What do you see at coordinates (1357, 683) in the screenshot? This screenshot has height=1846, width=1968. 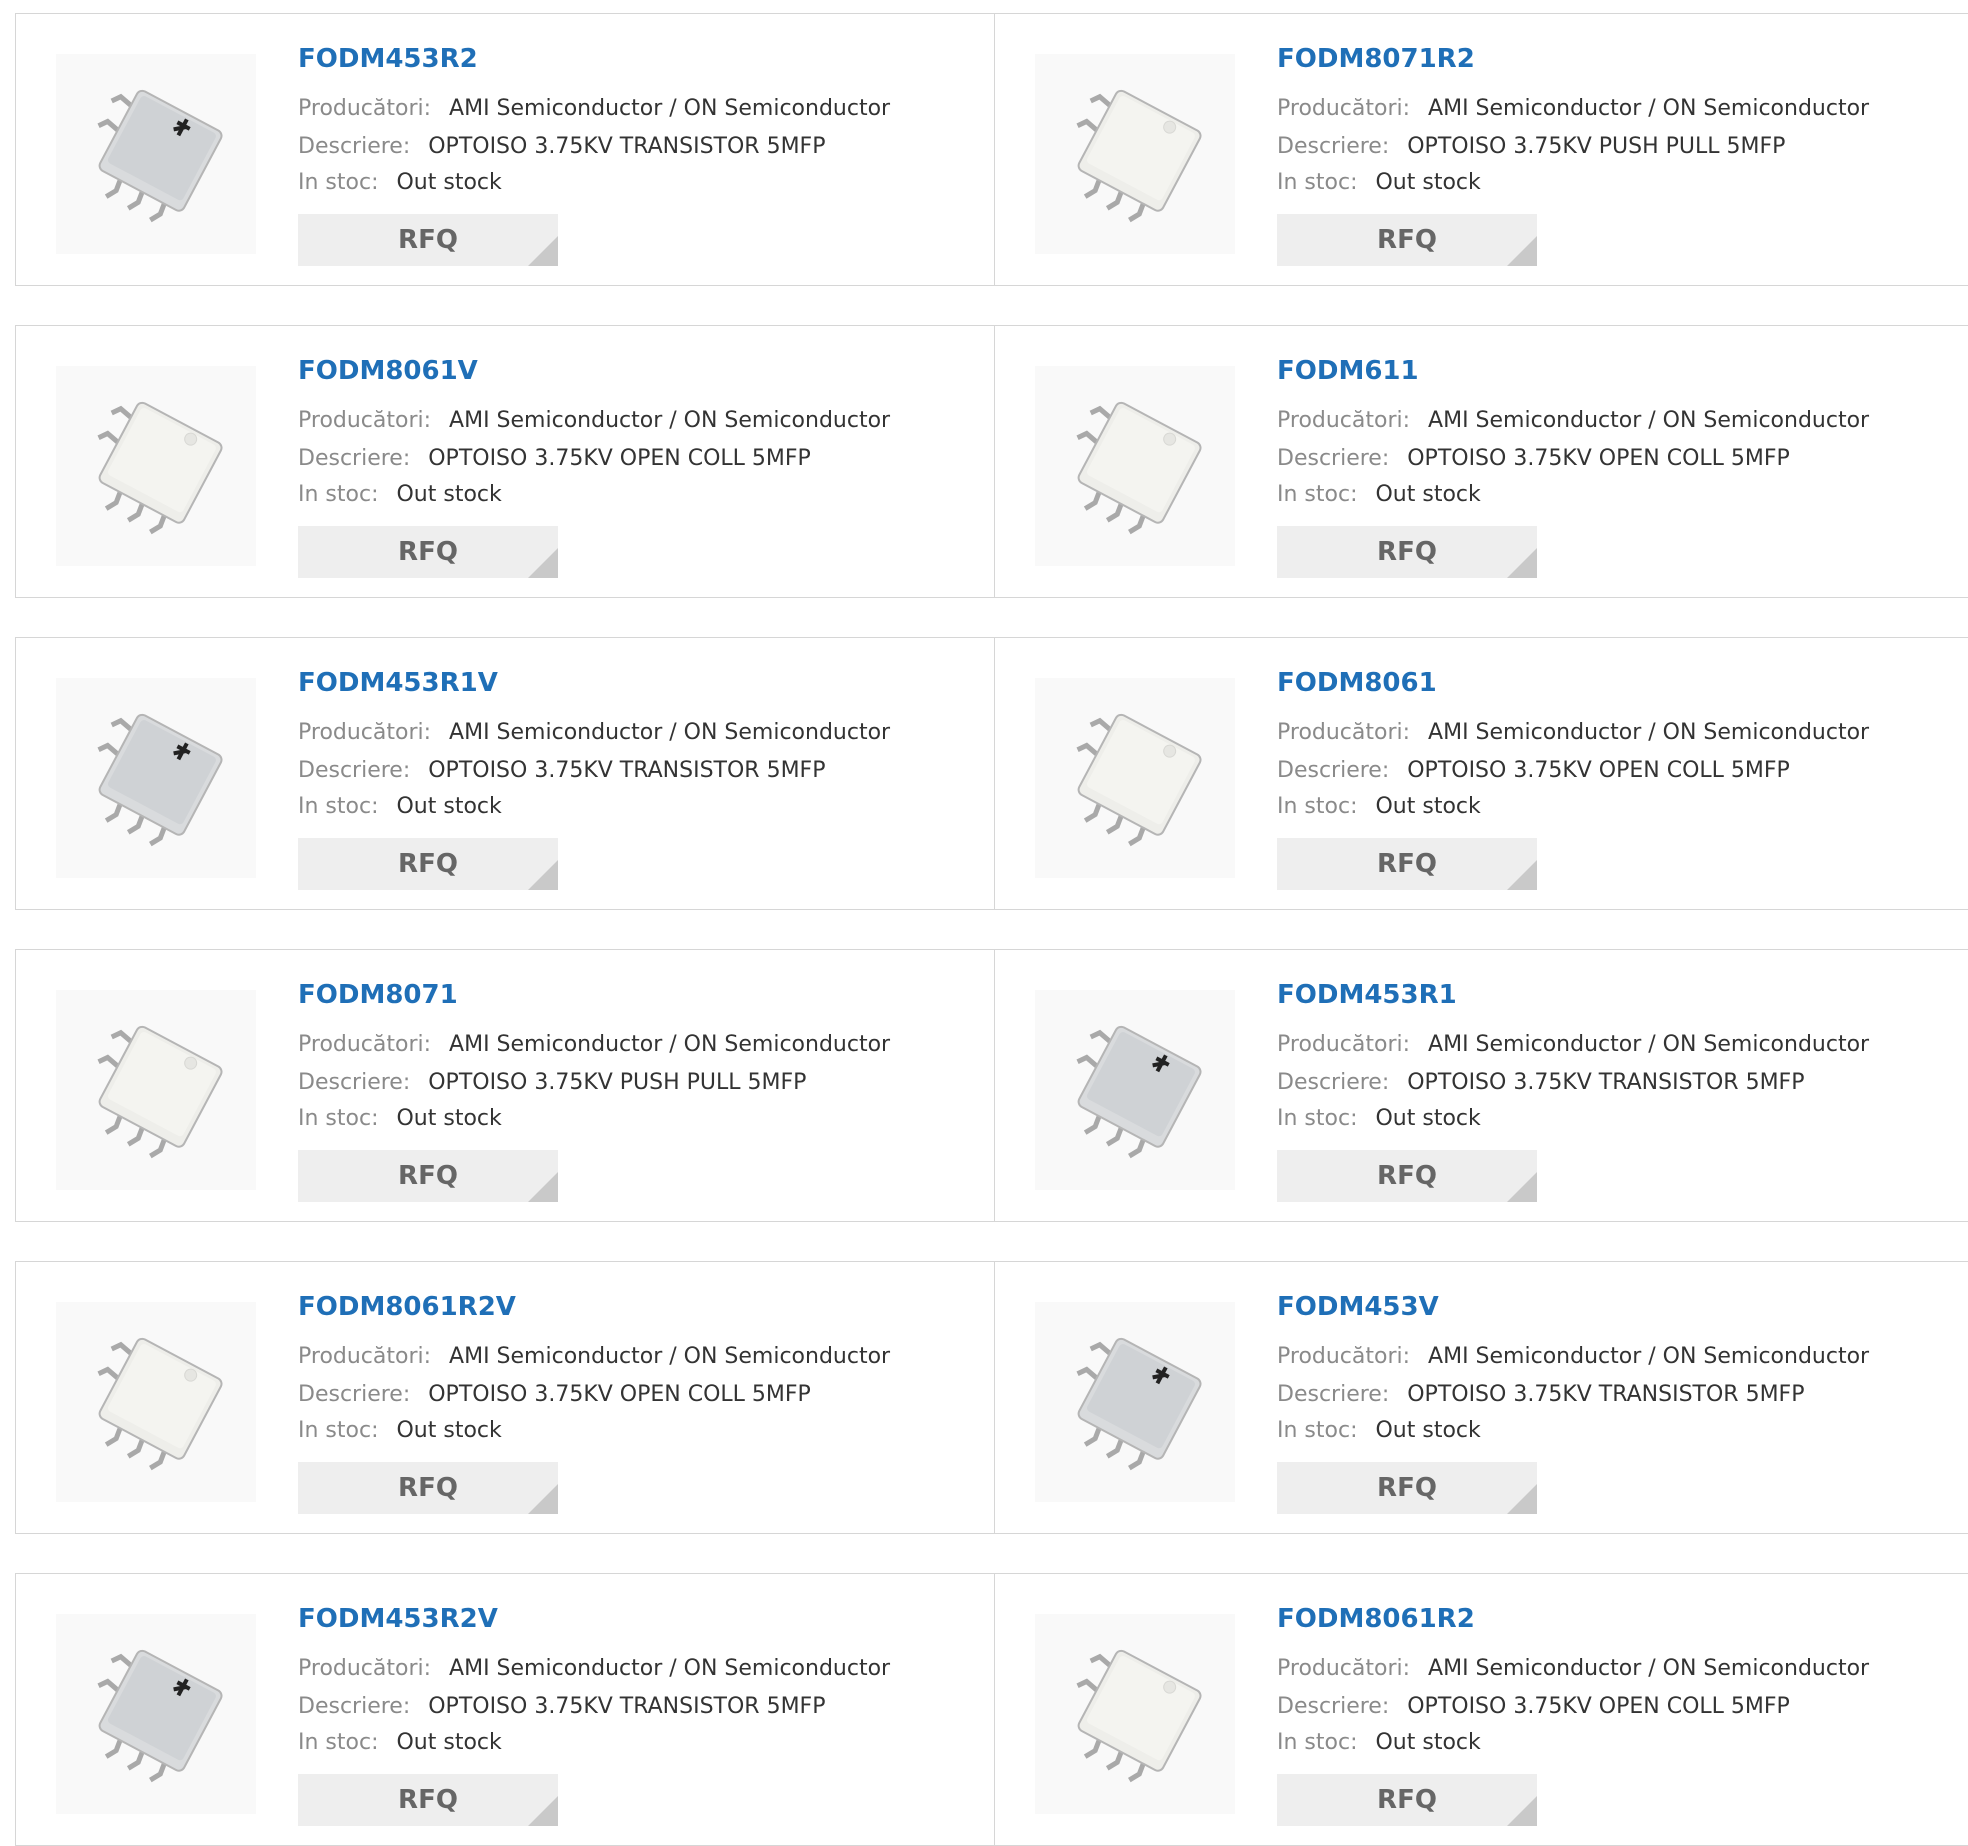 I see `product-name-link: FODM8061` at bounding box center [1357, 683].